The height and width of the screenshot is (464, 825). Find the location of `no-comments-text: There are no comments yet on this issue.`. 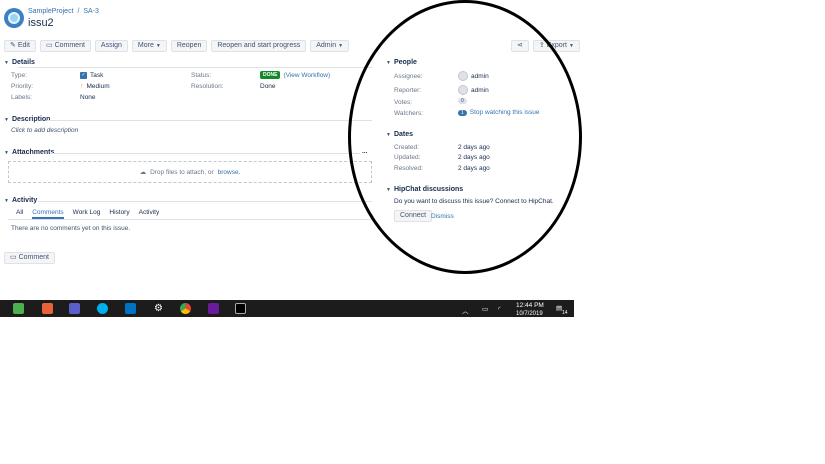

no-comments-text: There are no comments yet on this issue. is located at coordinates (71, 228).